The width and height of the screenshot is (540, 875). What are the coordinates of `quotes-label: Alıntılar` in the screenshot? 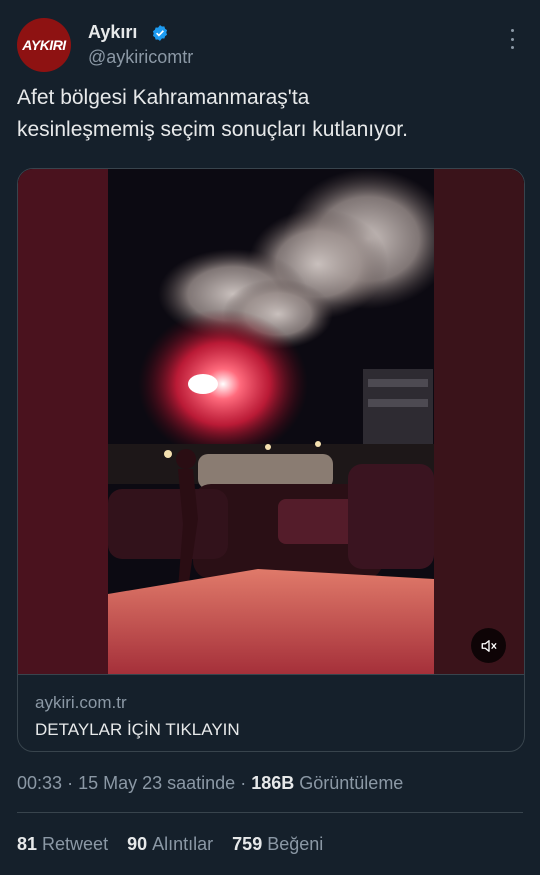 It's located at (183, 844).